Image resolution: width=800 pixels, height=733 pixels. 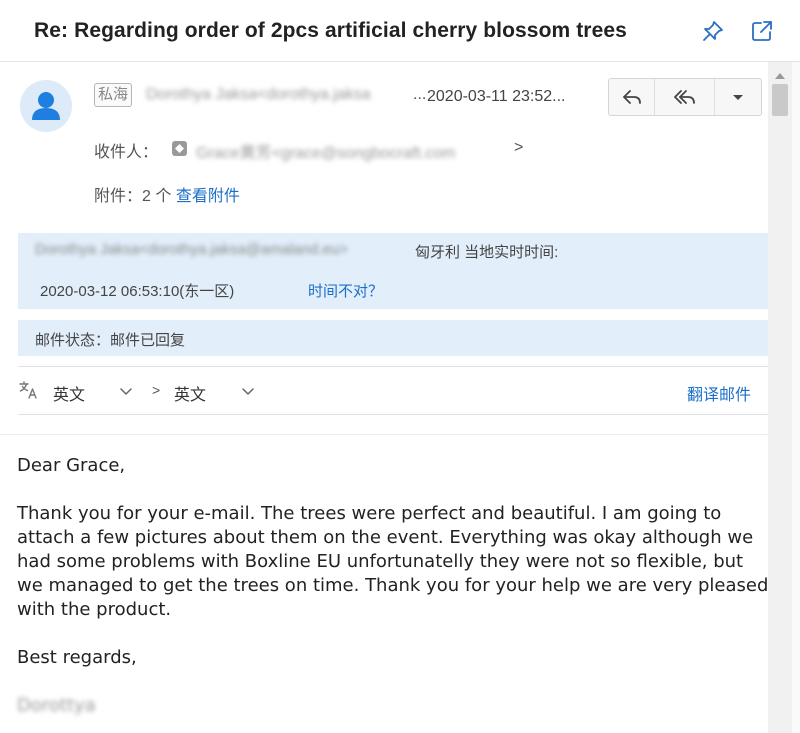 I want to click on source-language-select: 英文, so click(x=69, y=393).